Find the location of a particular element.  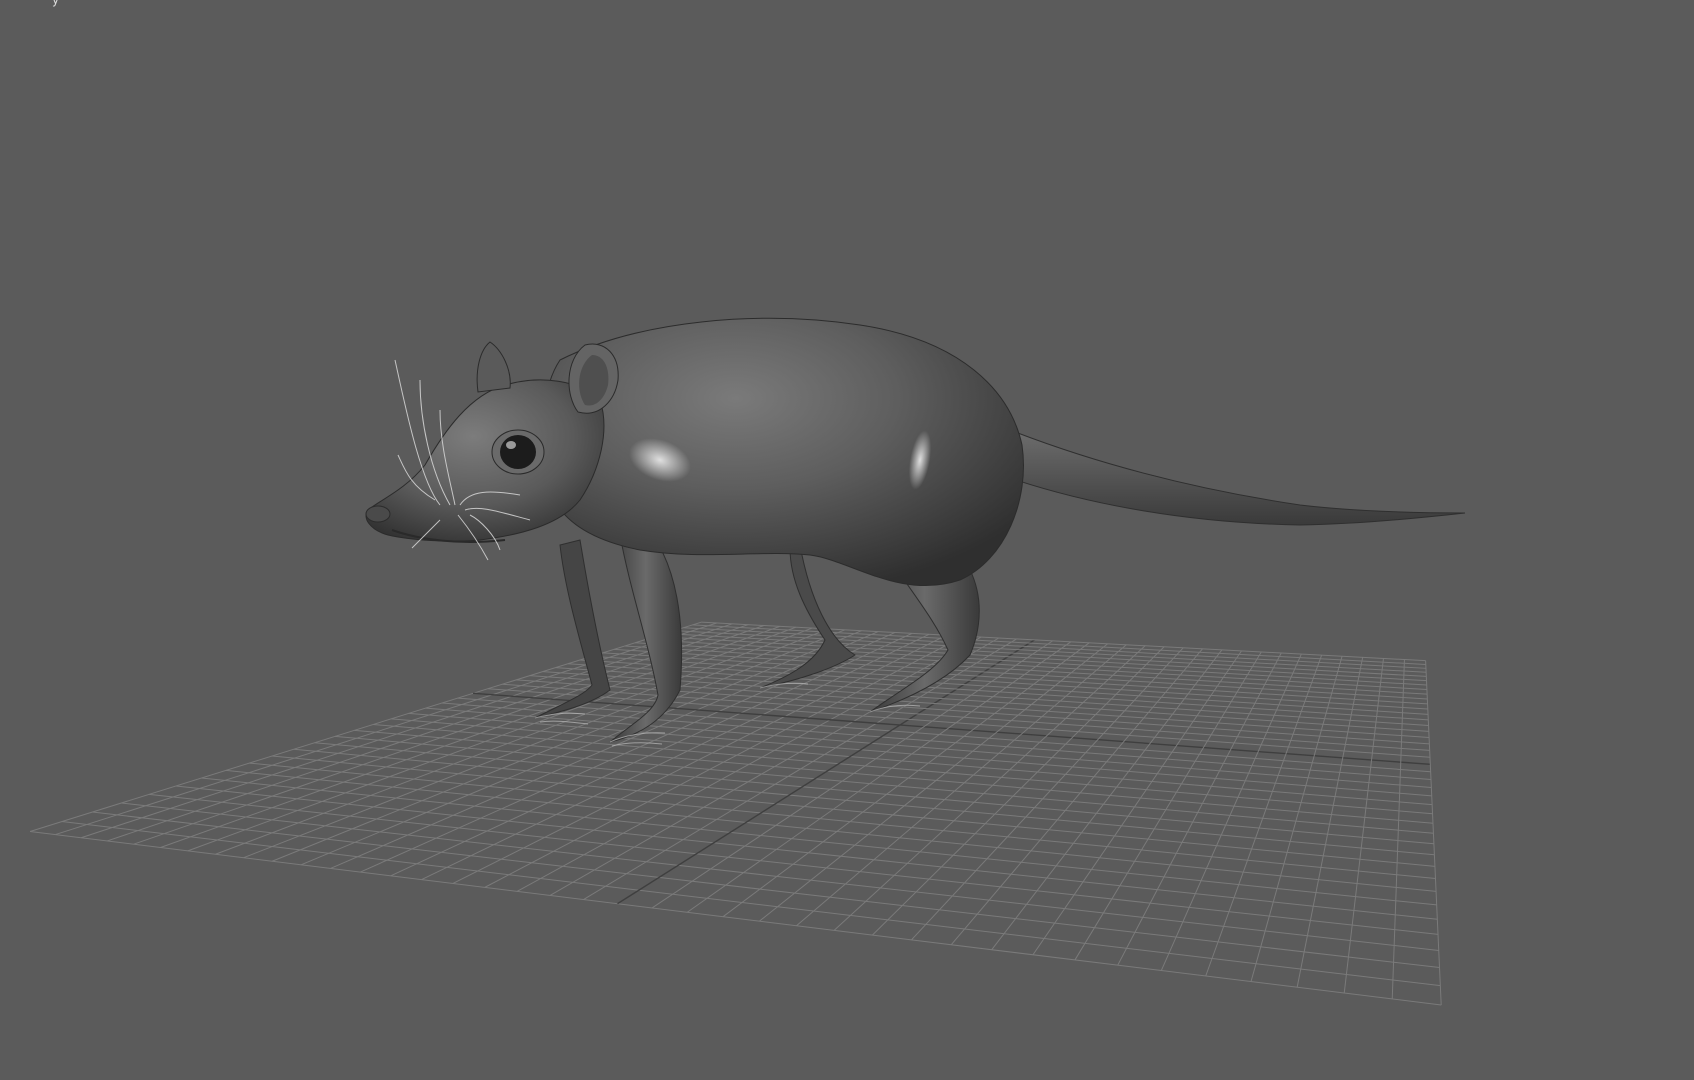

rat-ear-far is located at coordinates (493, 367).